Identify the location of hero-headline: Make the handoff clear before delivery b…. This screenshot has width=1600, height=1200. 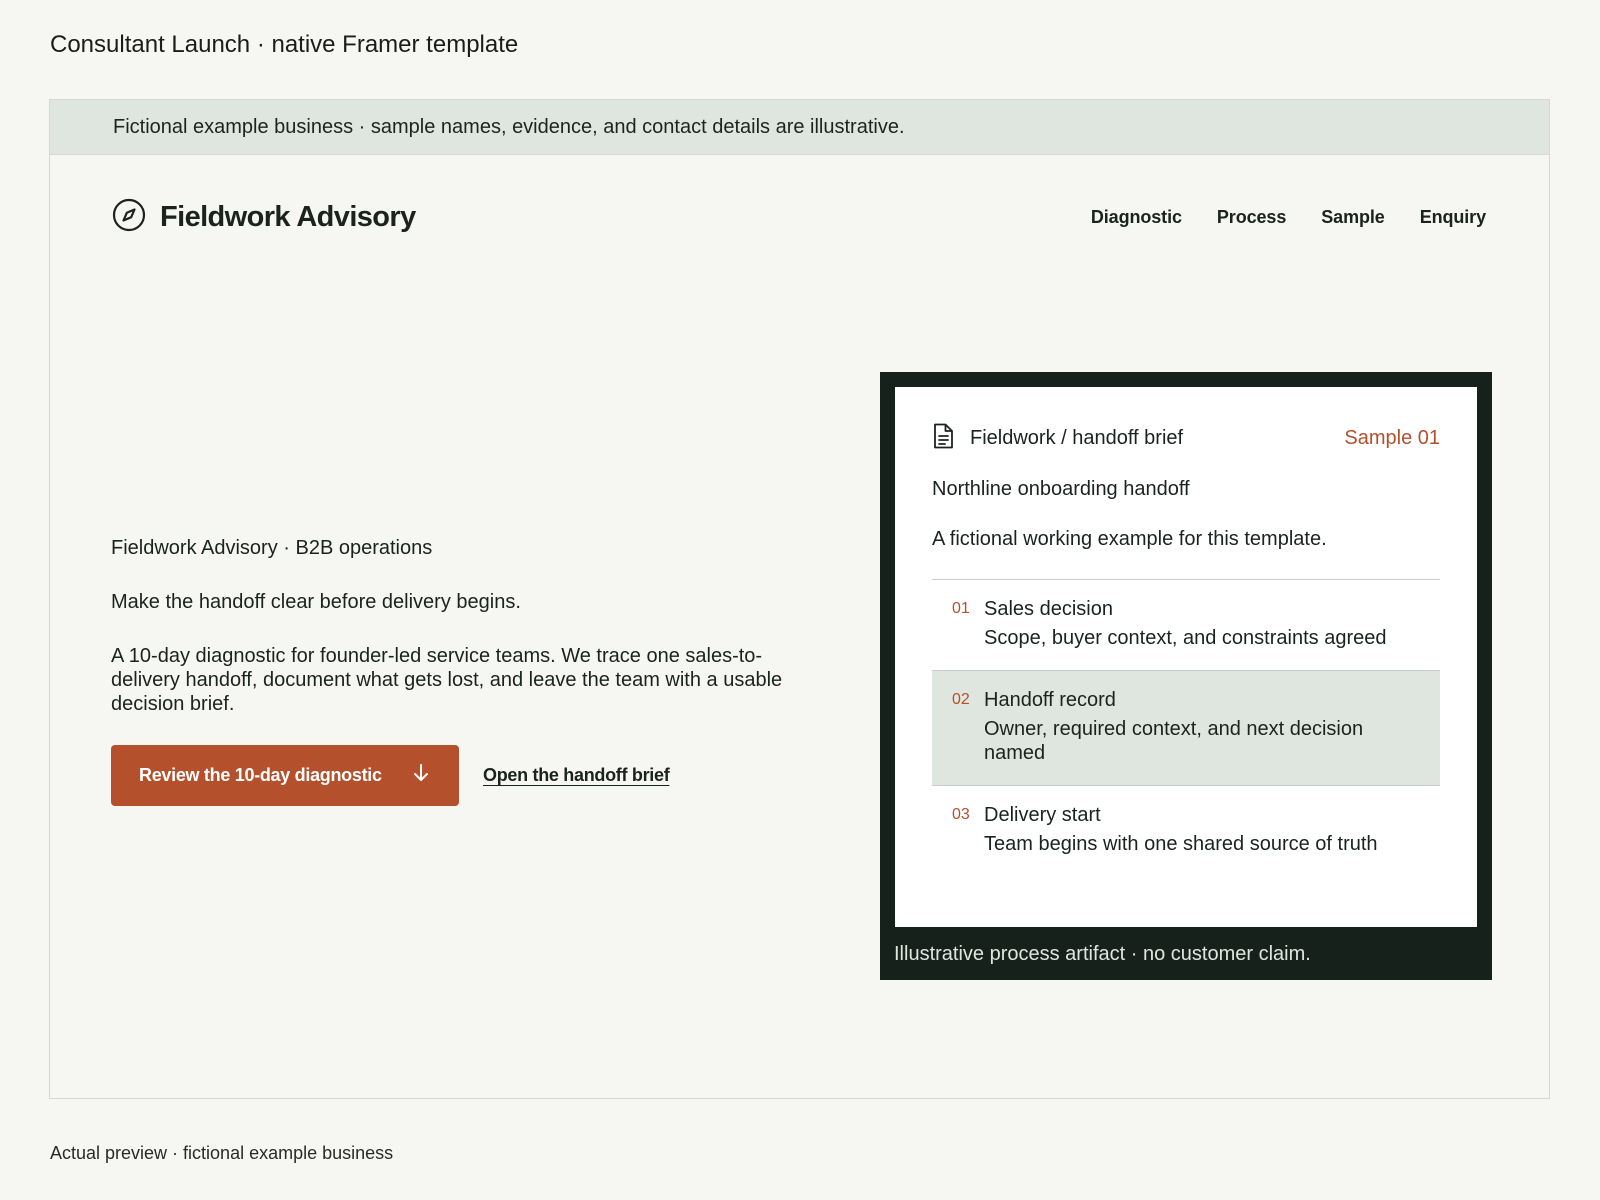
(316, 602).